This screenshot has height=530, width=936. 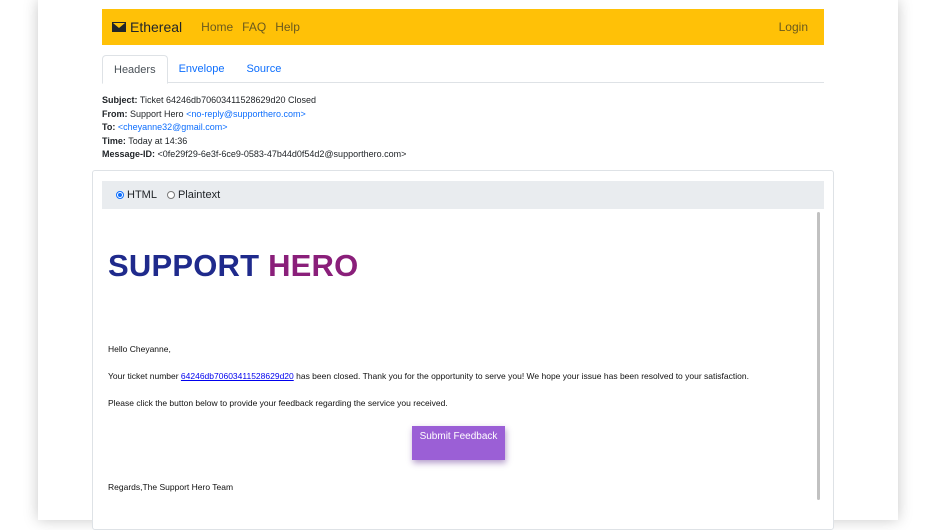 What do you see at coordinates (254, 27) in the screenshot?
I see `nav-faq-link: FAQ` at bounding box center [254, 27].